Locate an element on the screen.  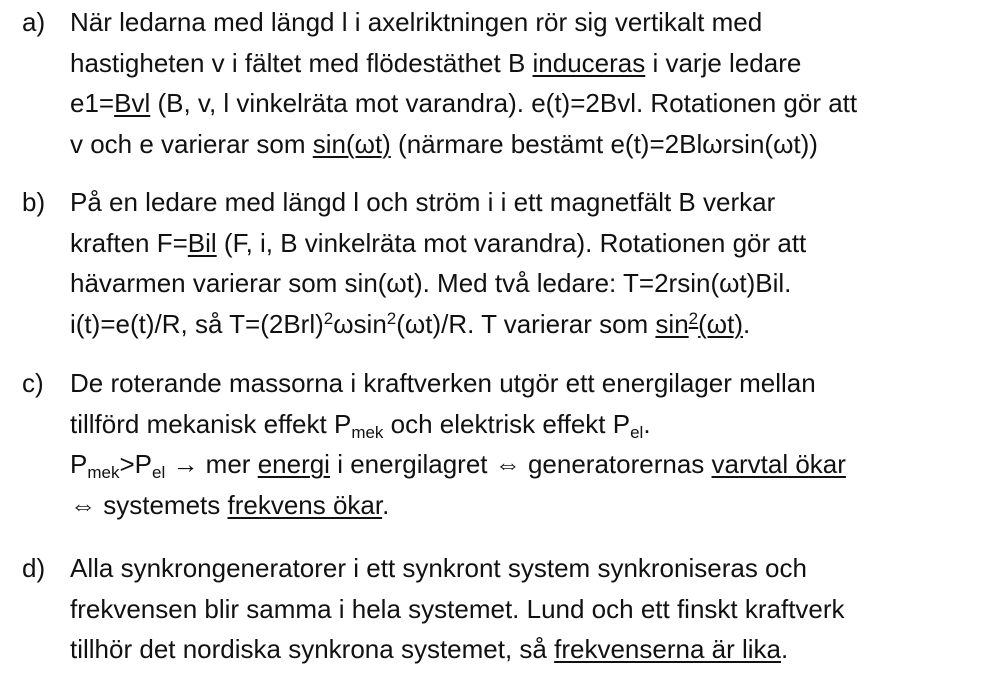
text-run: frekvenserna är lika is located at coordinates (667, 649).